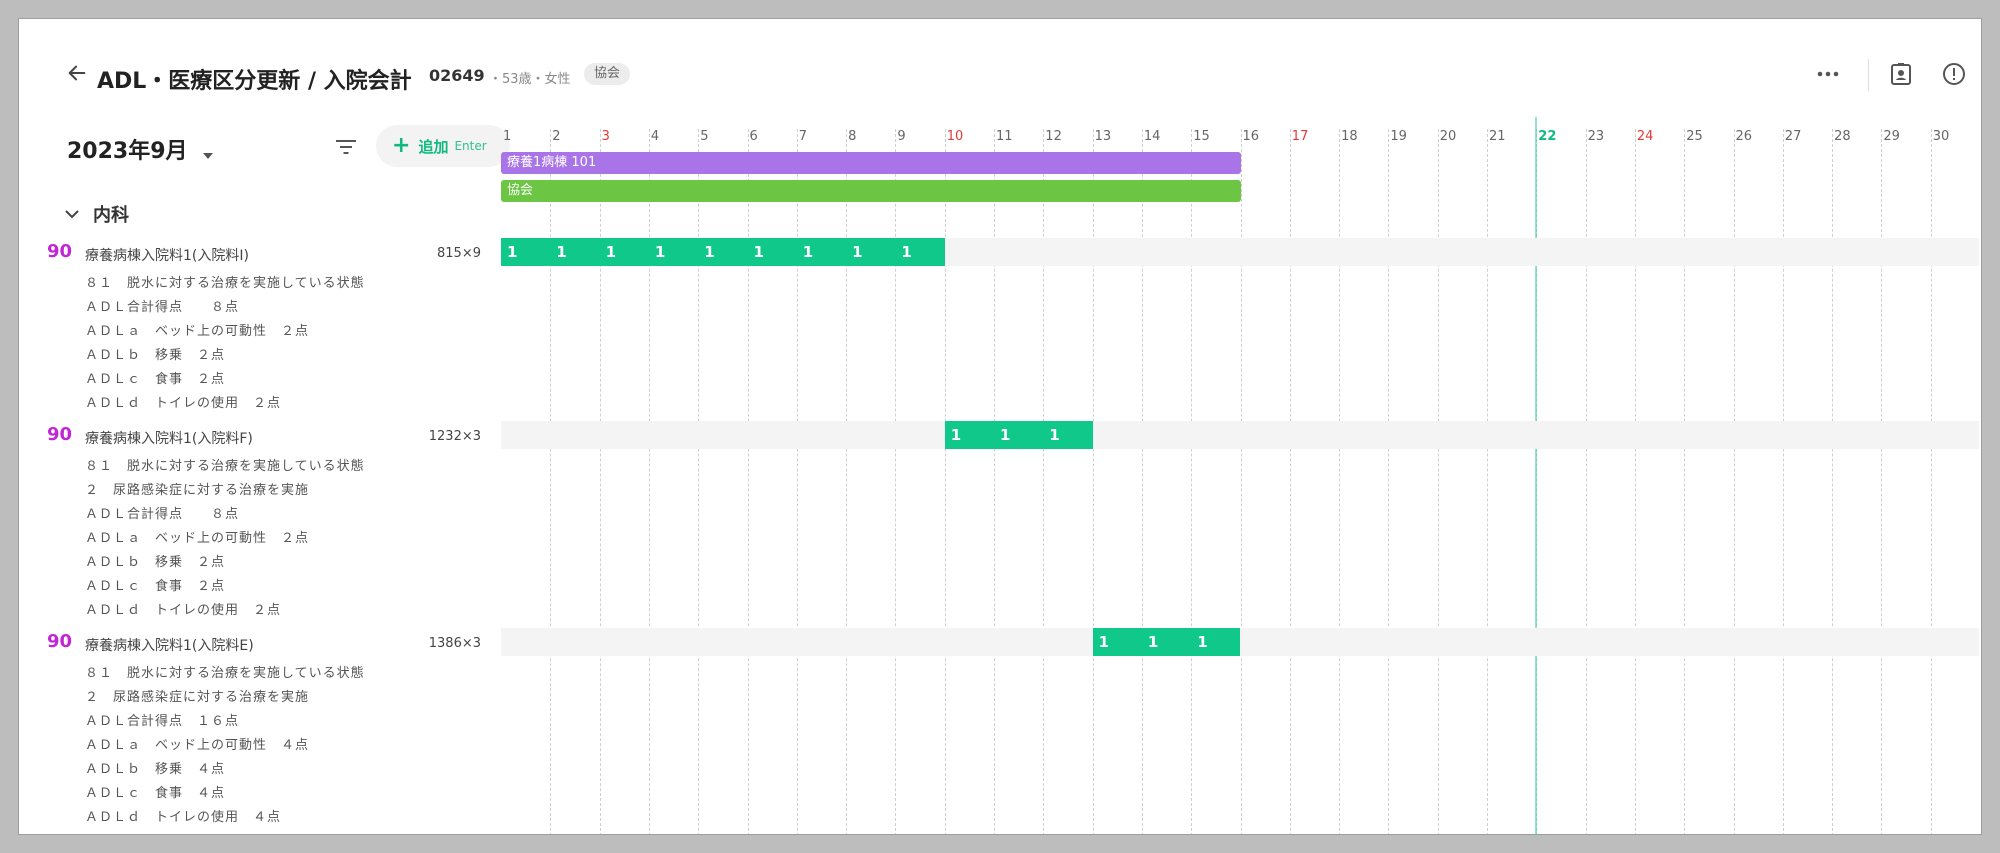 This screenshot has width=2000, height=853. What do you see at coordinates (1398, 136) in the screenshot?
I see `calendar-day: 19` at bounding box center [1398, 136].